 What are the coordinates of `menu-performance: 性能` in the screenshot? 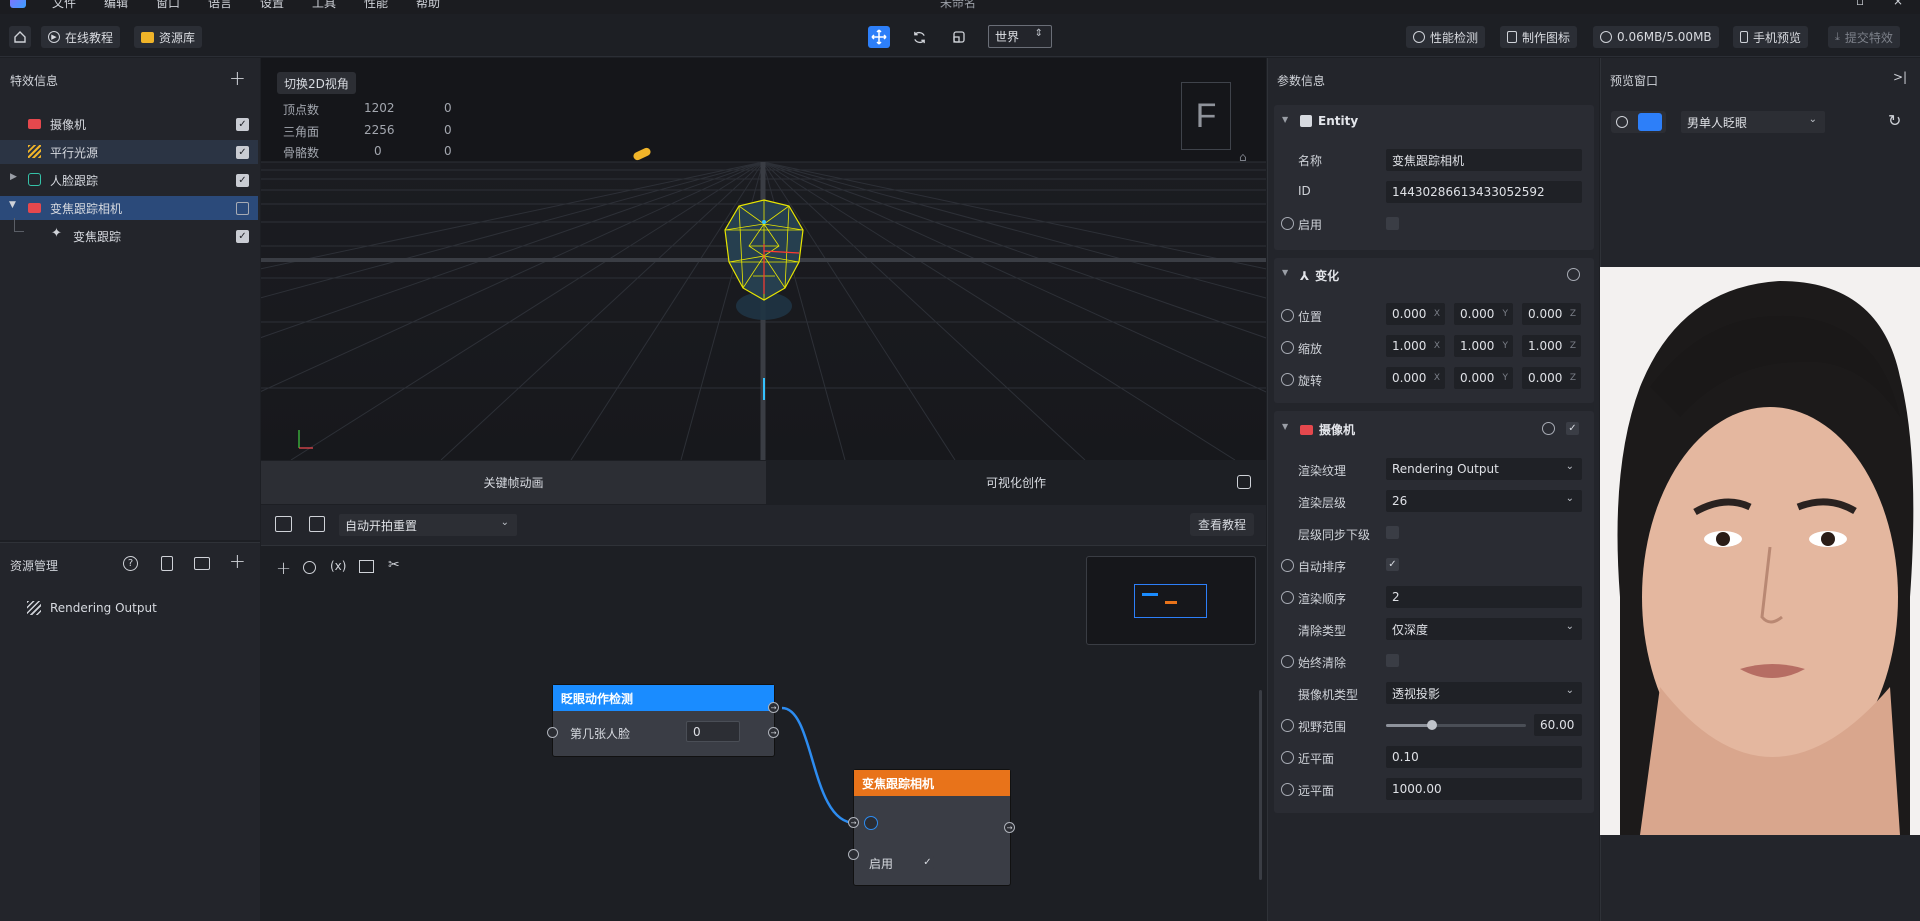 It's located at (376, 5).